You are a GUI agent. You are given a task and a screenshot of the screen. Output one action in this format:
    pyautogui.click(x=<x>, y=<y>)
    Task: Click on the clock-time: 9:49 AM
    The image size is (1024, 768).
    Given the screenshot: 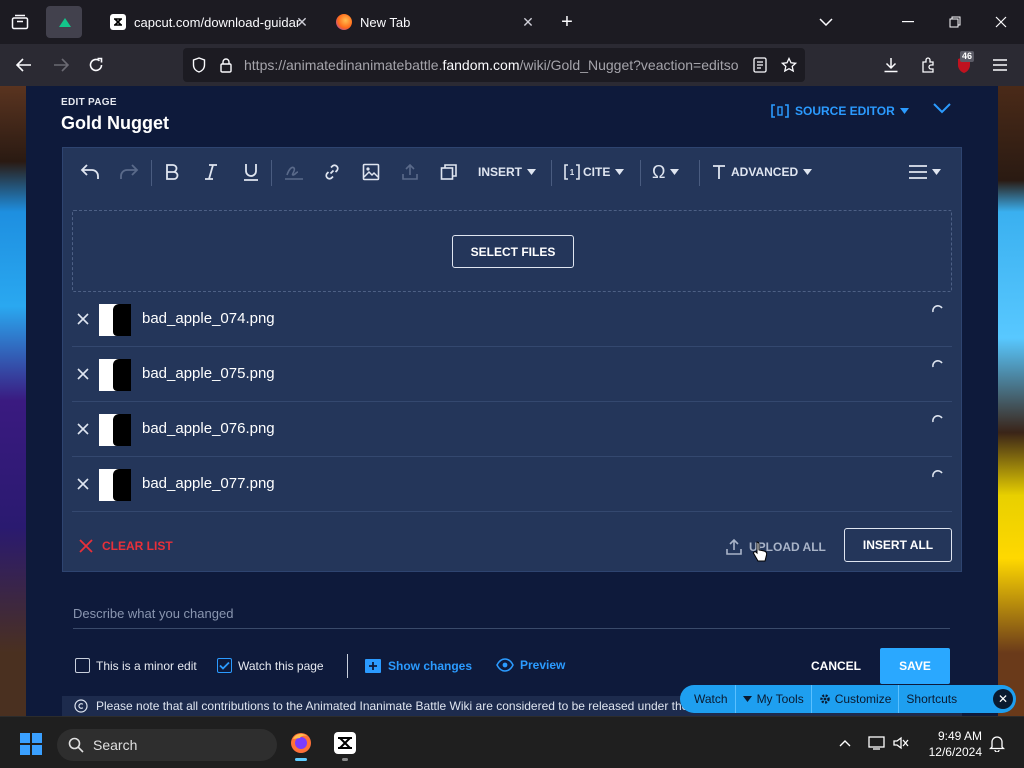 What is the action you would take?
    pyautogui.click(x=959, y=736)
    